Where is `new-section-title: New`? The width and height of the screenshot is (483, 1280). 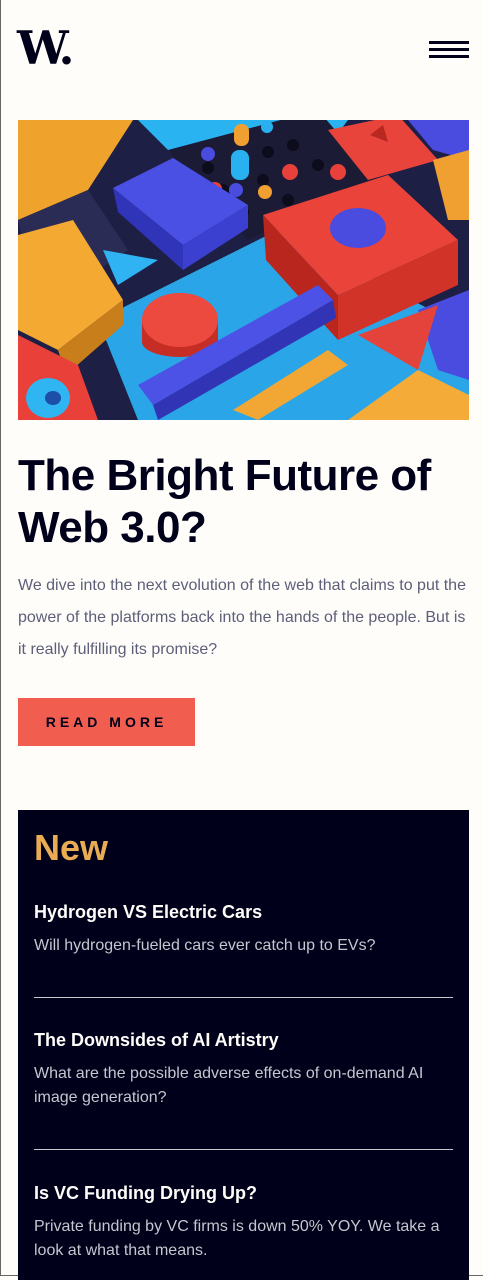
new-section-title: New is located at coordinates (71, 847).